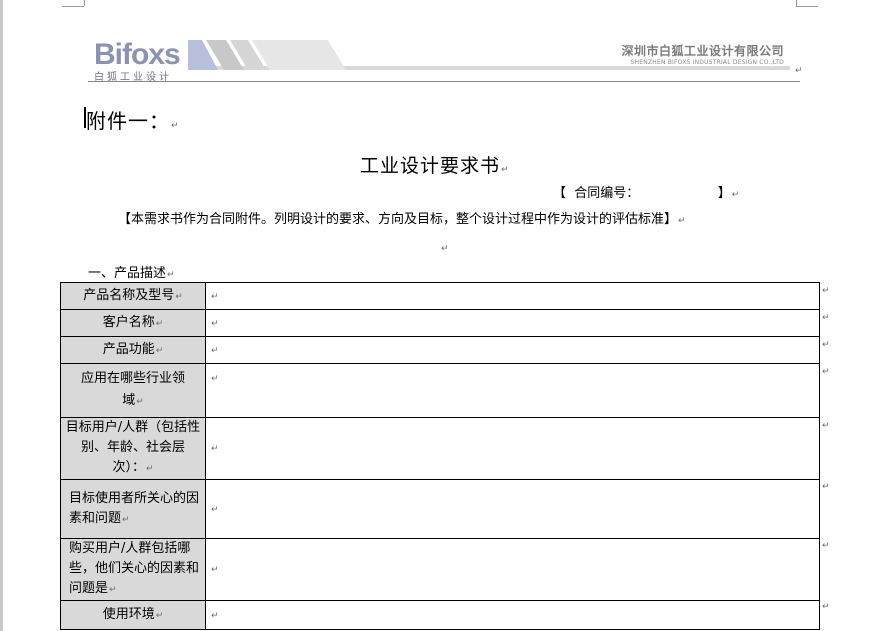  I want to click on row-label: 产品名称及型号, so click(129, 295).